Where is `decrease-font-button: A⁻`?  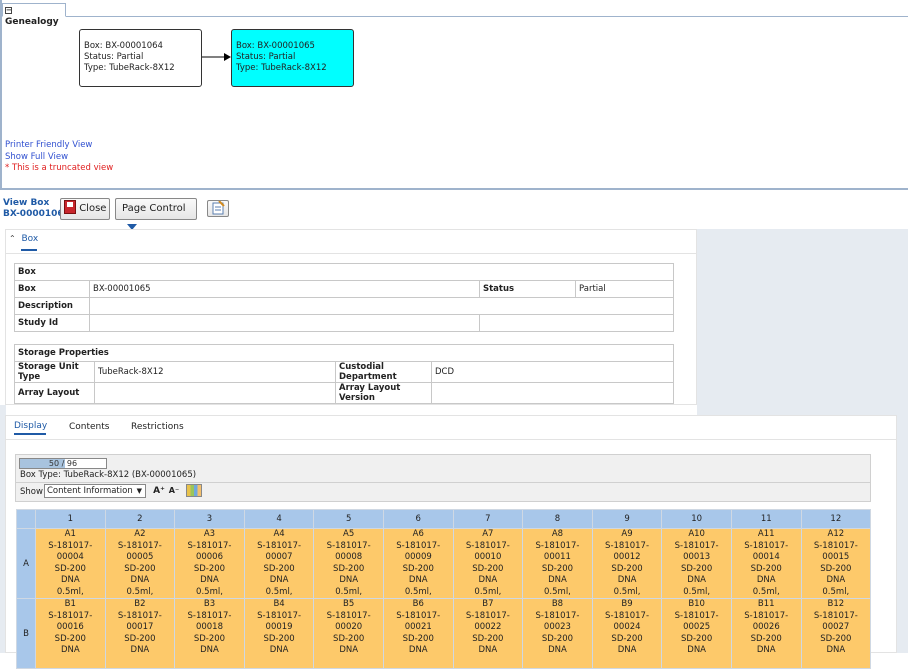
decrease-font-button: A⁻ is located at coordinates (174, 491).